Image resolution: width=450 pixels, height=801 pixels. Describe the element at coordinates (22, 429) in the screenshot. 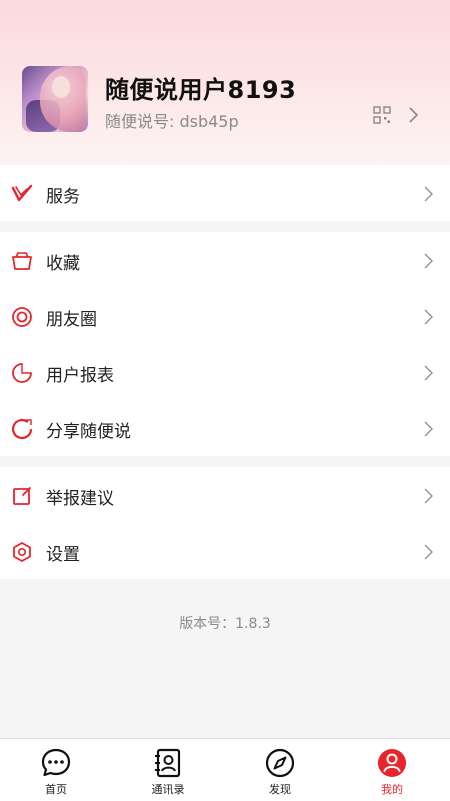

I see `share-icon` at that location.